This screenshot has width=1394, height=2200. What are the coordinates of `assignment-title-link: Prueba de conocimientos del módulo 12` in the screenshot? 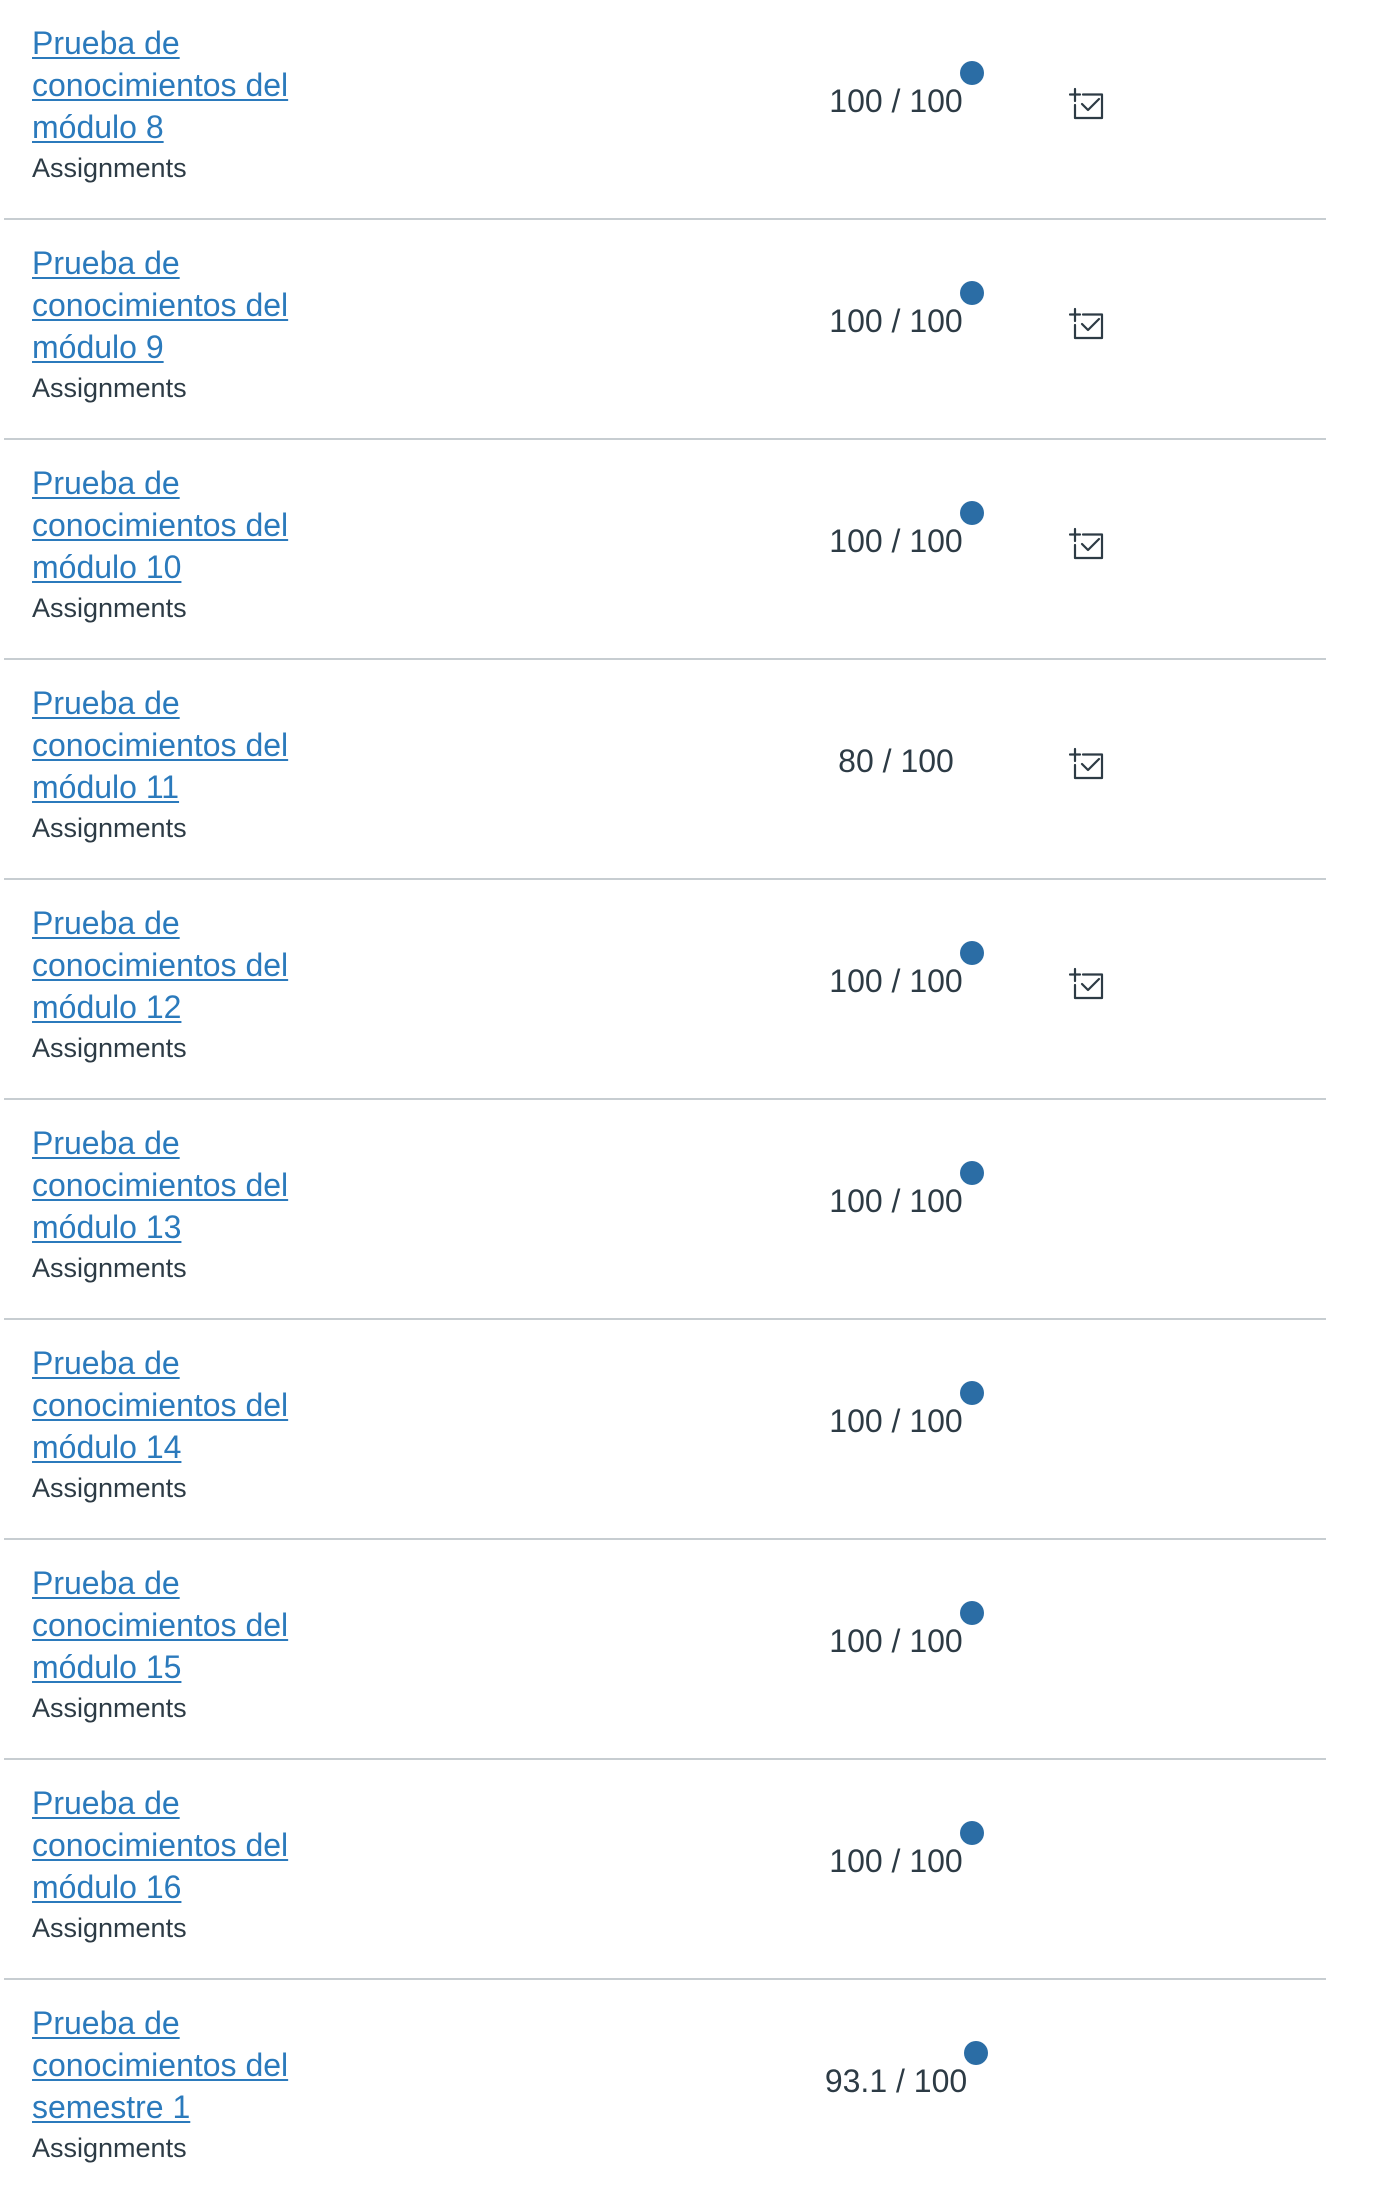 It's located at (182, 965).